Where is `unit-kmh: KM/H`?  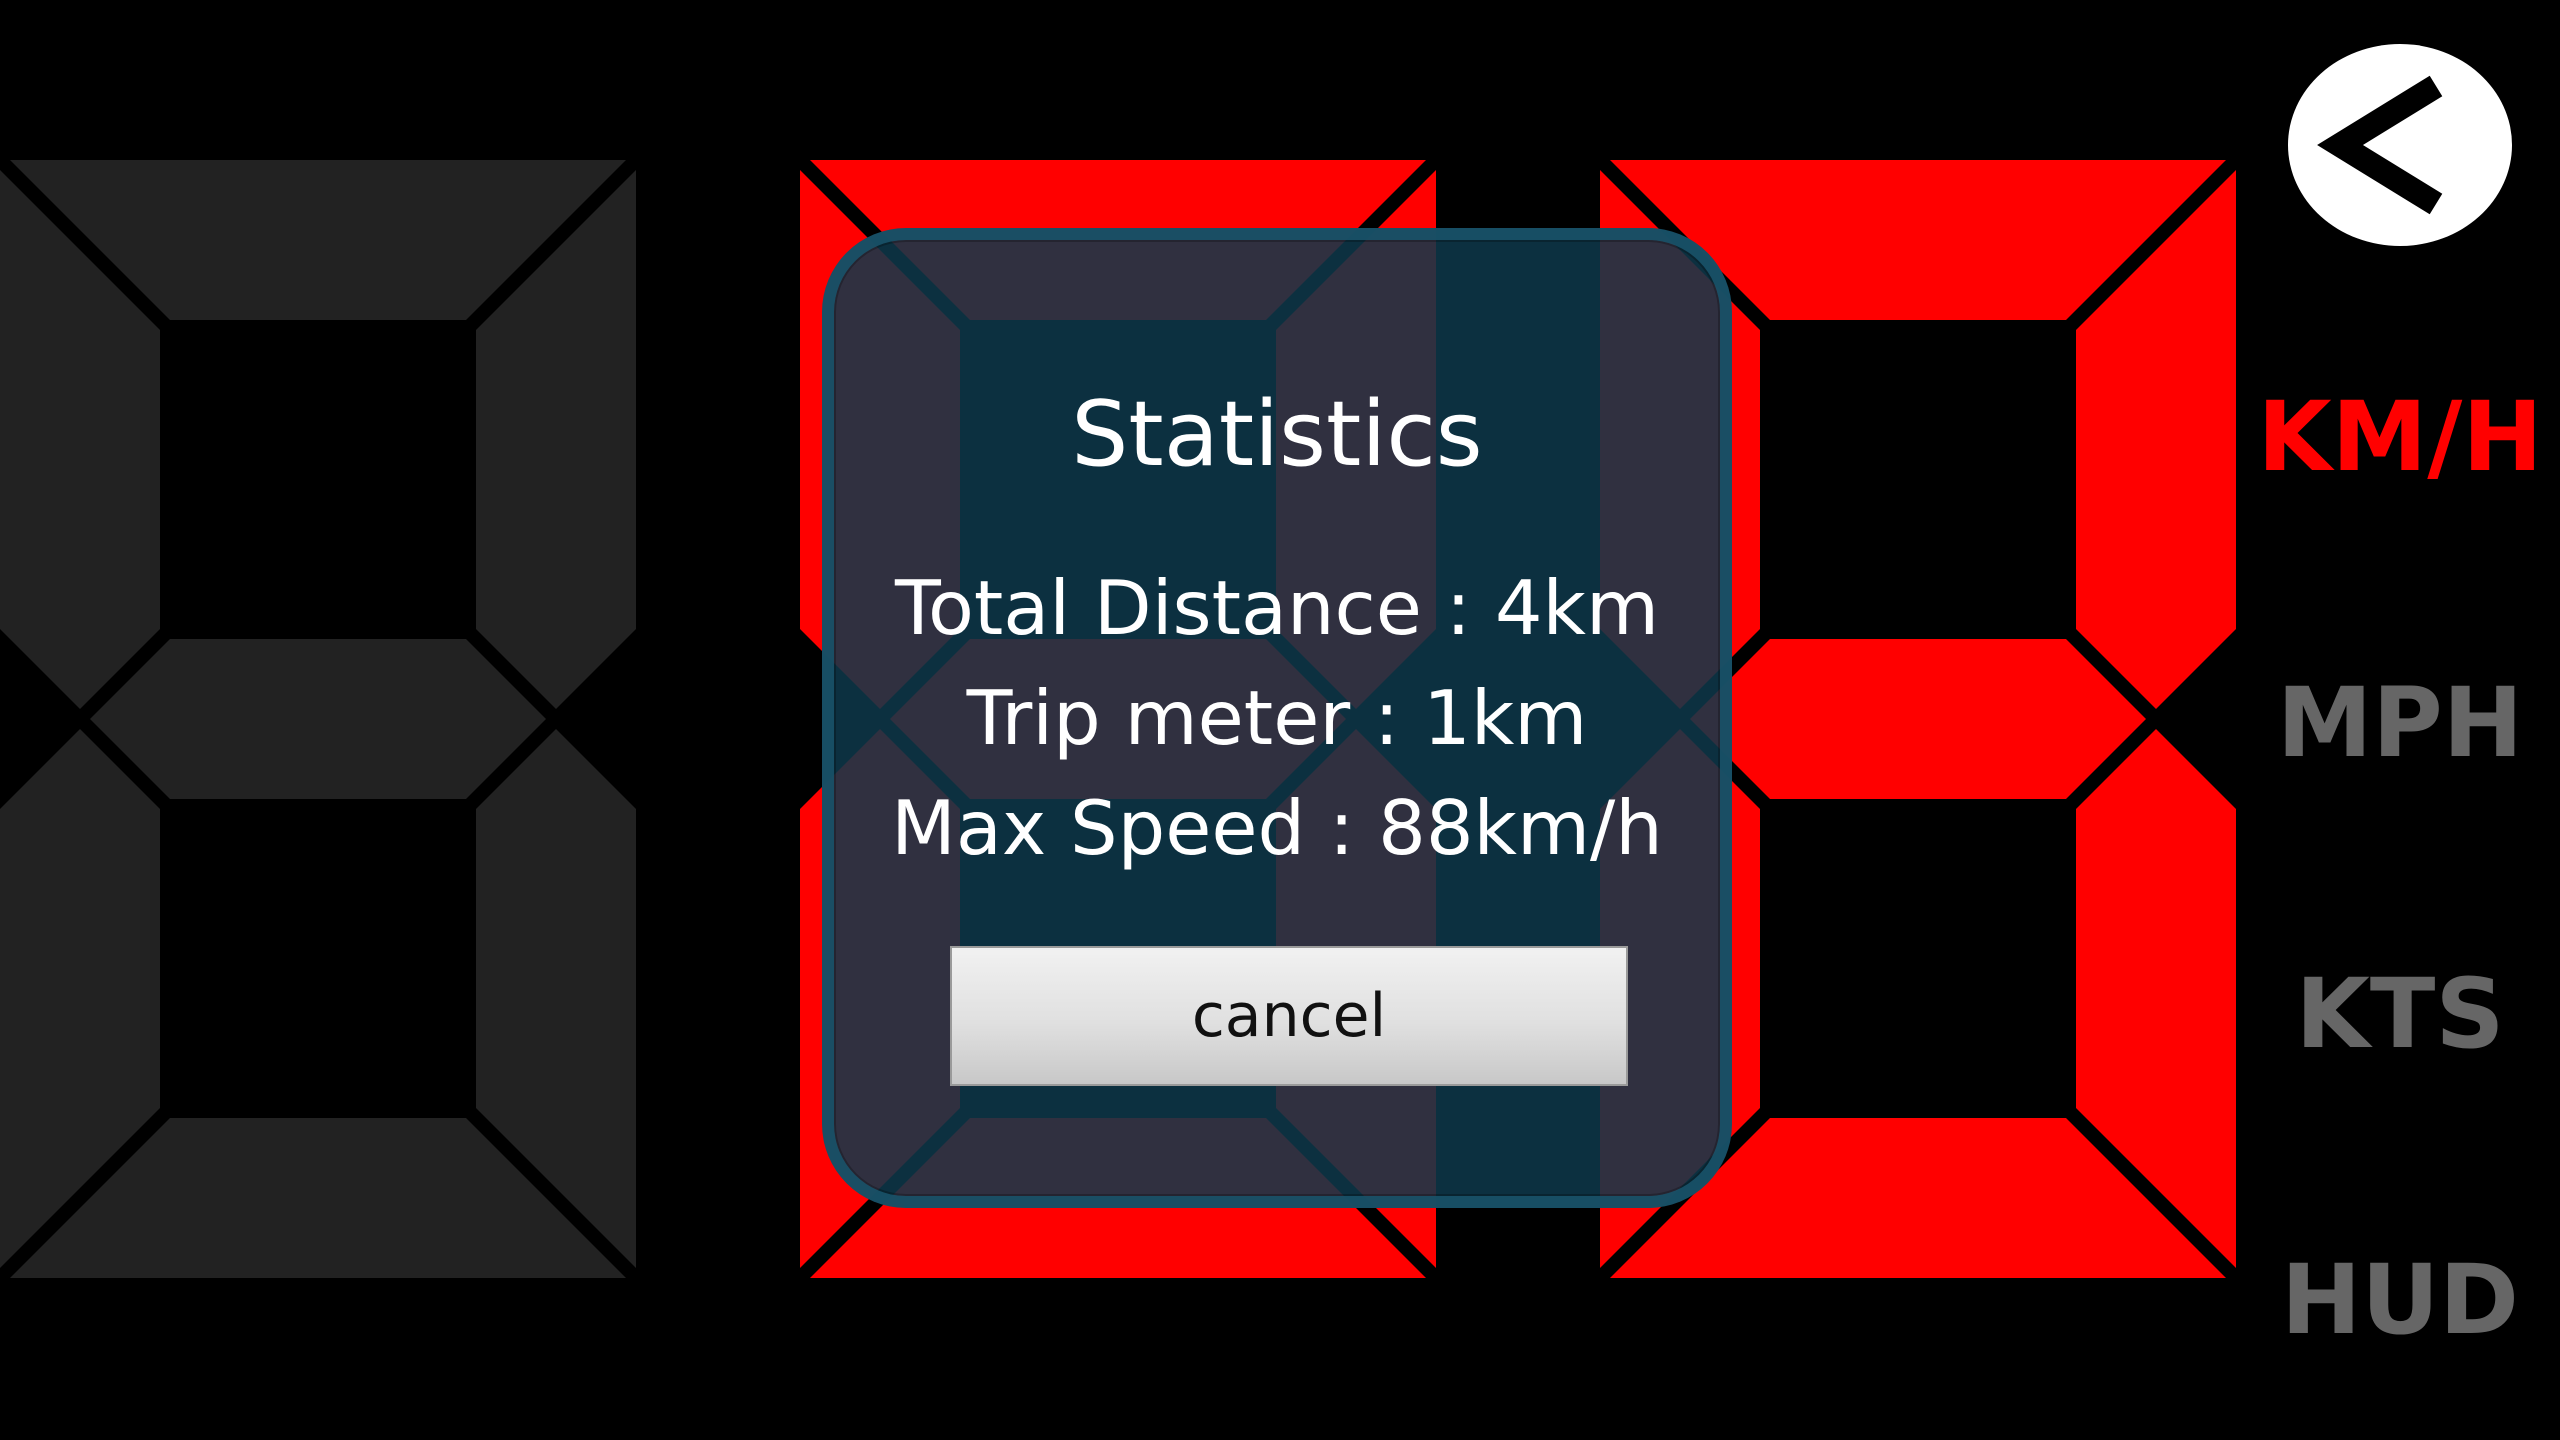 unit-kmh: KM/H is located at coordinates (2400, 437).